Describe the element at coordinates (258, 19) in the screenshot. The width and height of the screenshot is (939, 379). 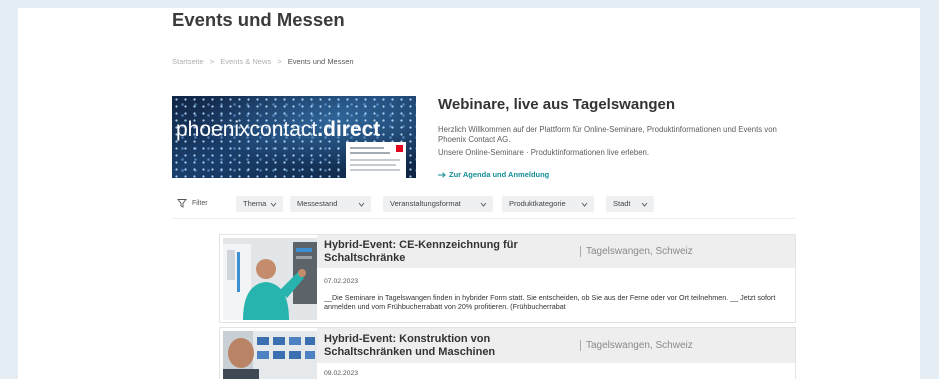
I see `page-title: Events und Messen` at that location.